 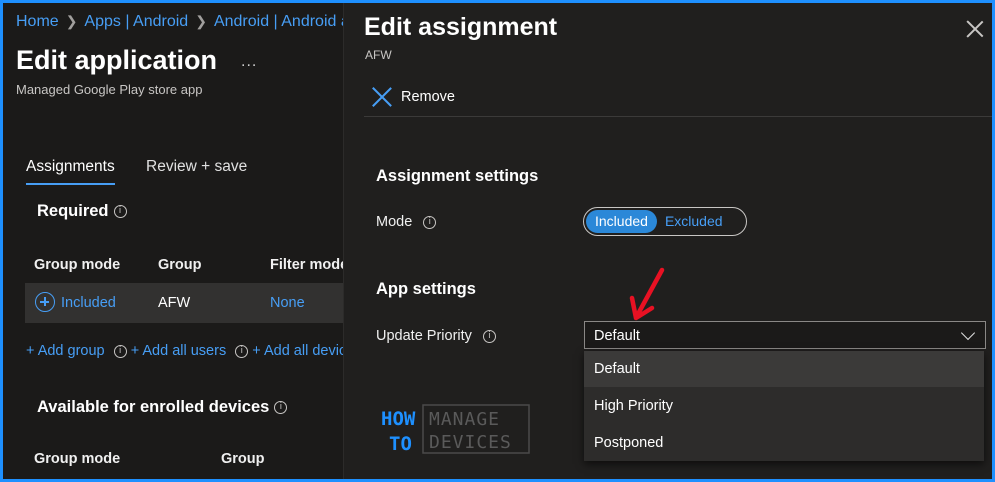 I want to click on app-settings-title: App settings, so click(x=426, y=289).